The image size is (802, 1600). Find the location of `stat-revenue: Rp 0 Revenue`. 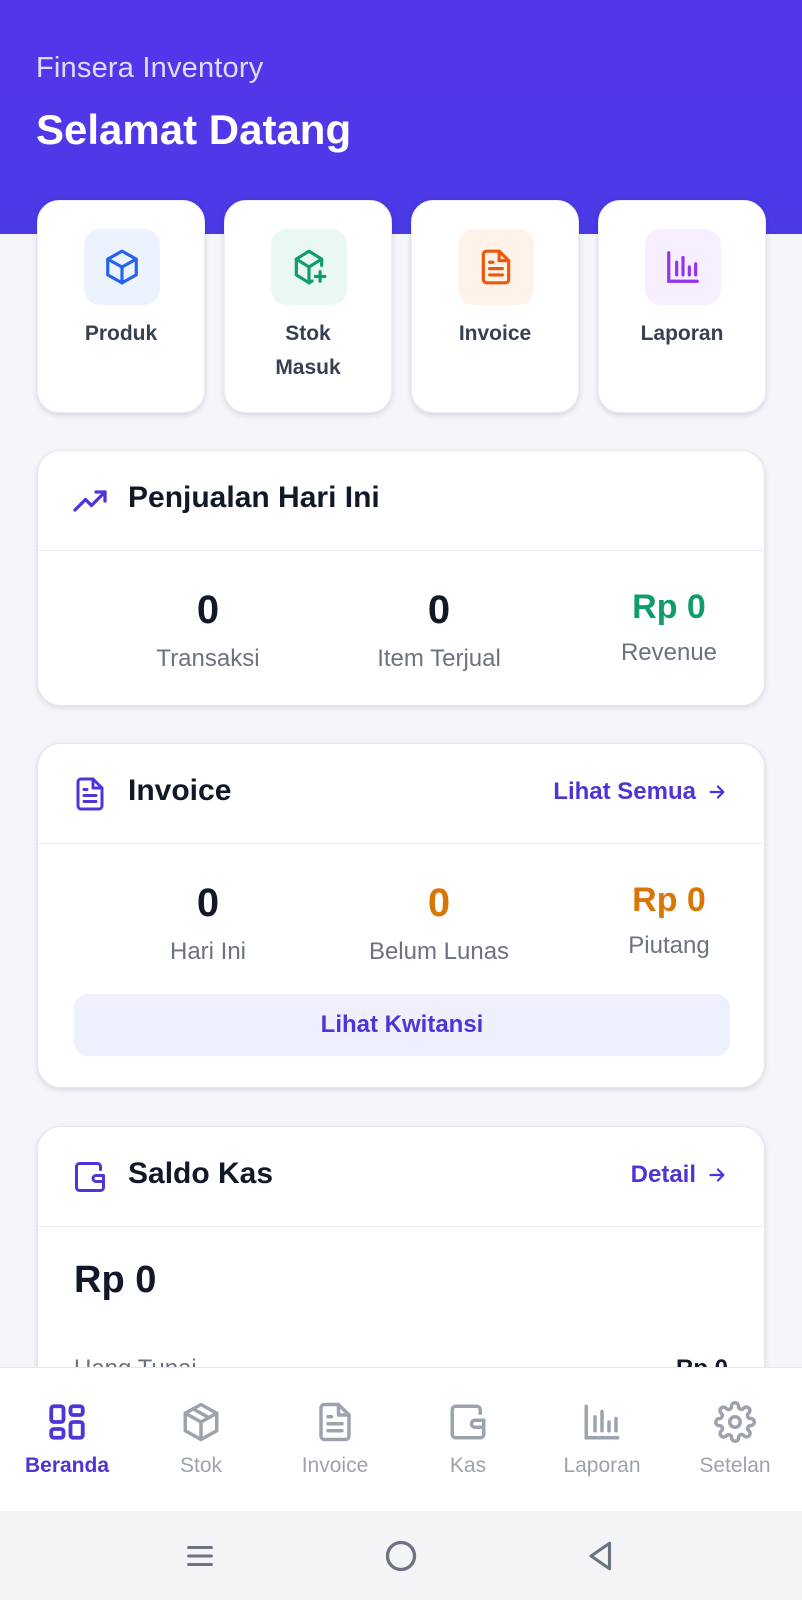

stat-revenue: Rp 0 Revenue is located at coordinates (659, 627).